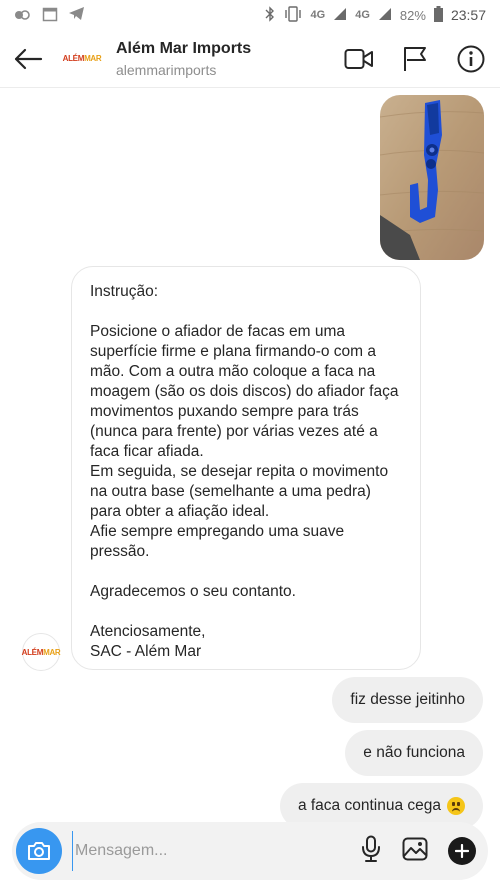 The image size is (500, 889). What do you see at coordinates (456, 806) in the screenshot?
I see `frowning-face-icon` at bounding box center [456, 806].